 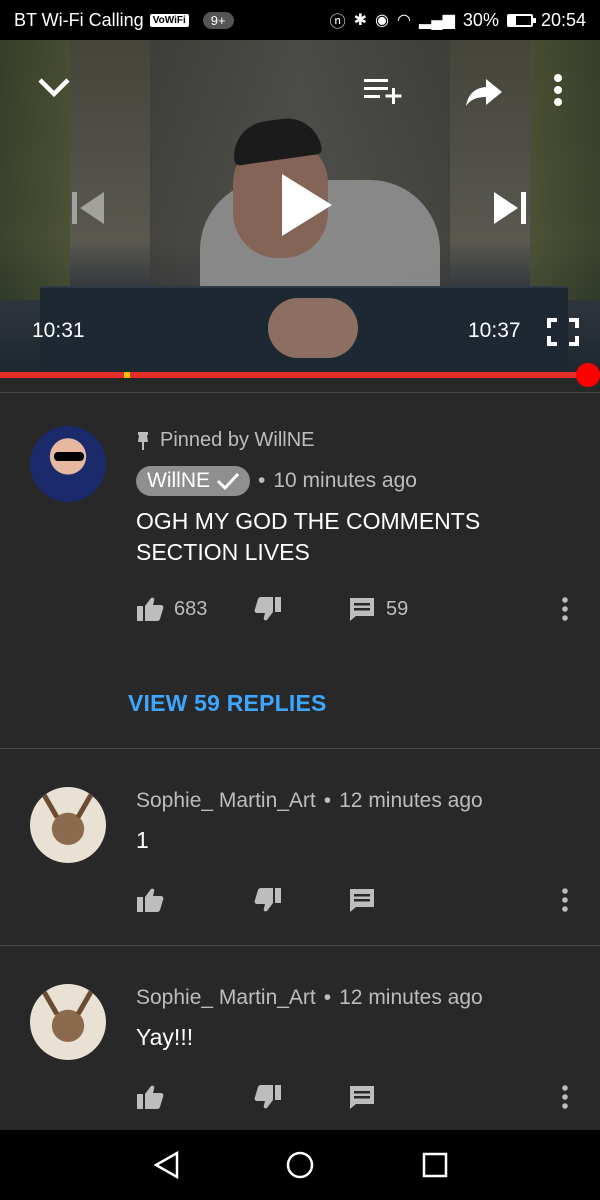 I want to click on signal-icon: ▂▄▆, so click(x=436, y=20).